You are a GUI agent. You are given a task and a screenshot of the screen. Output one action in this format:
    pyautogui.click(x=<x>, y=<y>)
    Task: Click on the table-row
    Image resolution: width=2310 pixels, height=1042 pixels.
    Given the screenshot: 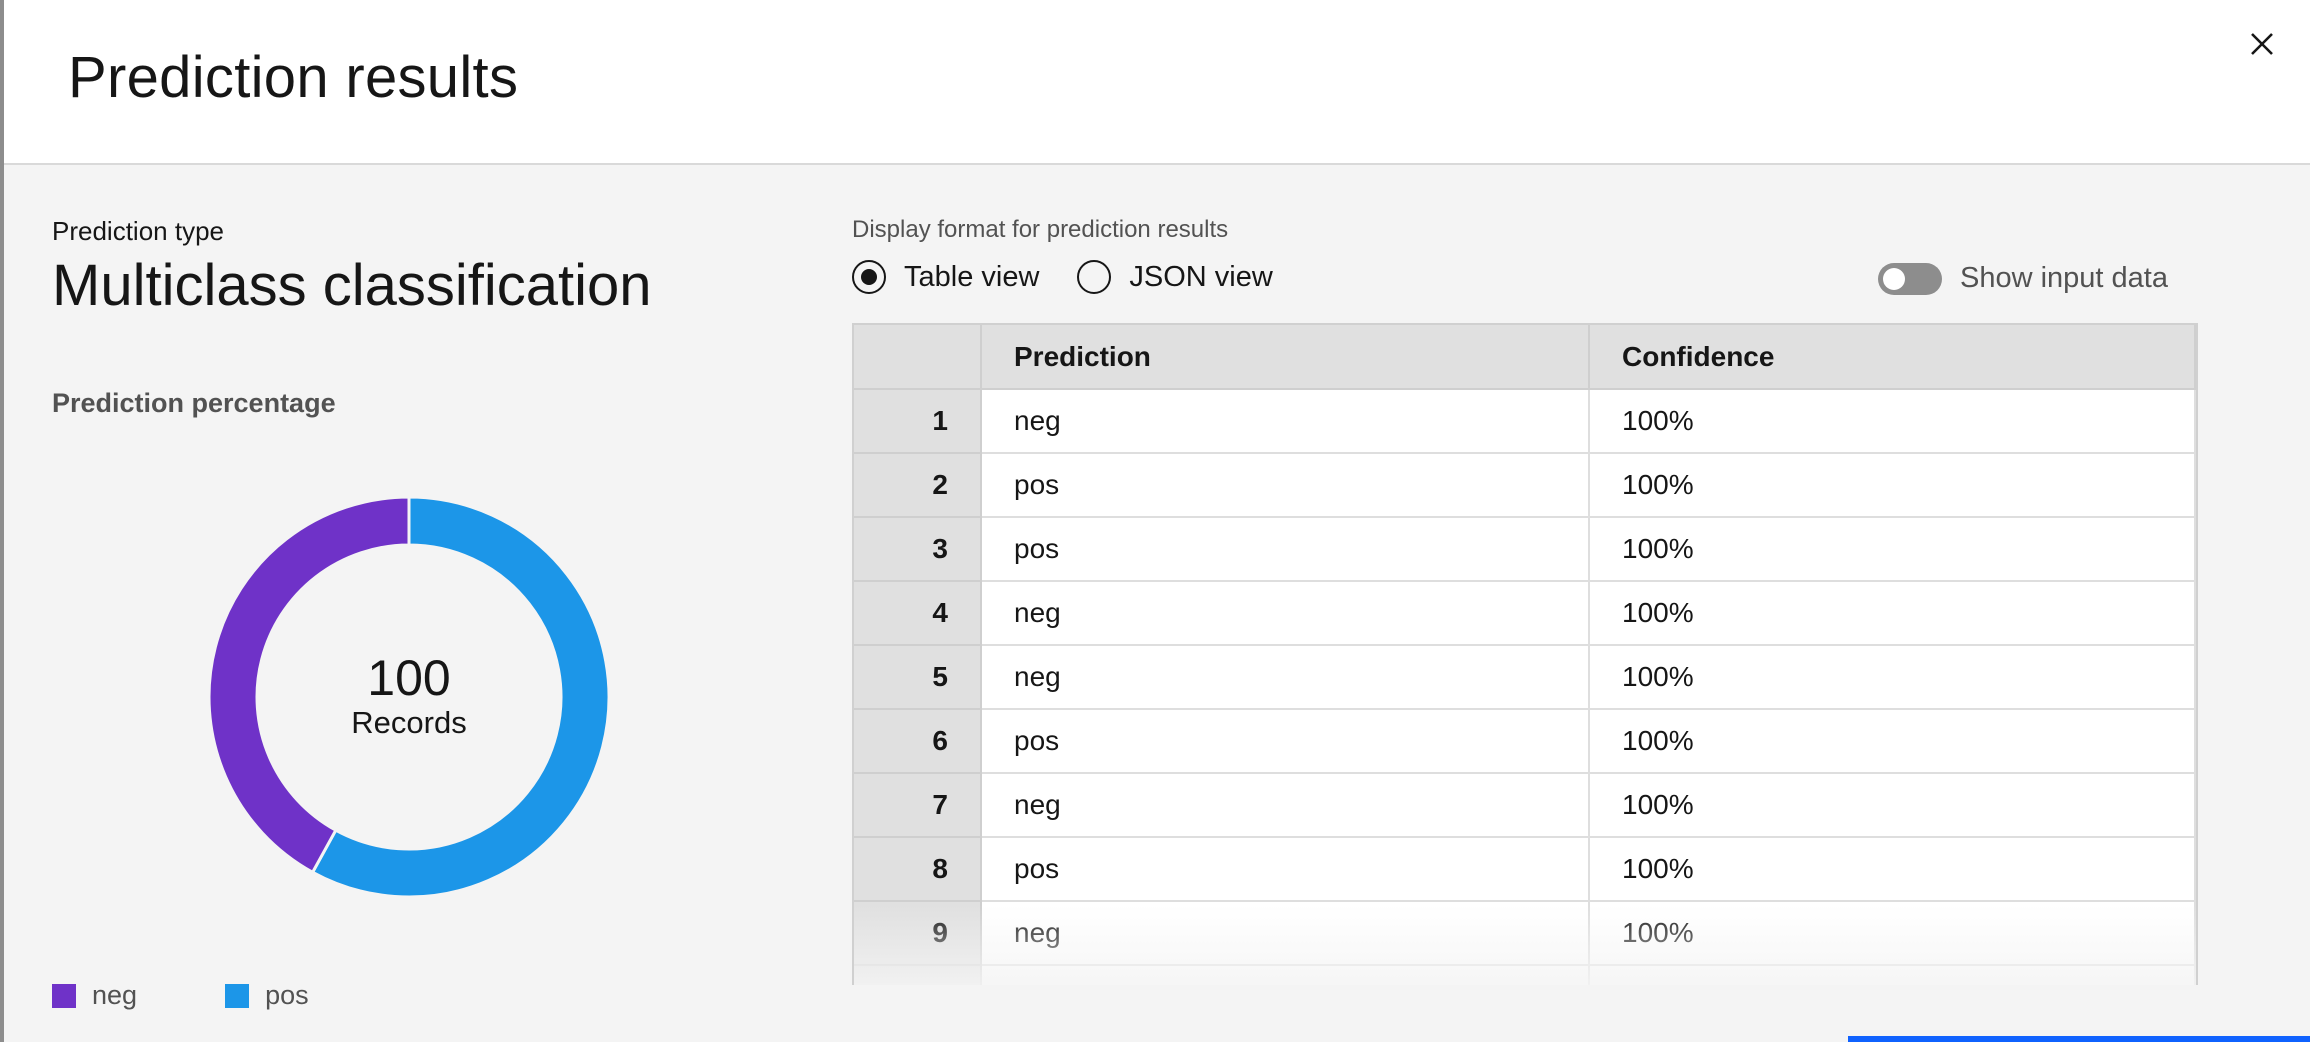 What is the action you would take?
    pyautogui.click(x=1525, y=975)
    